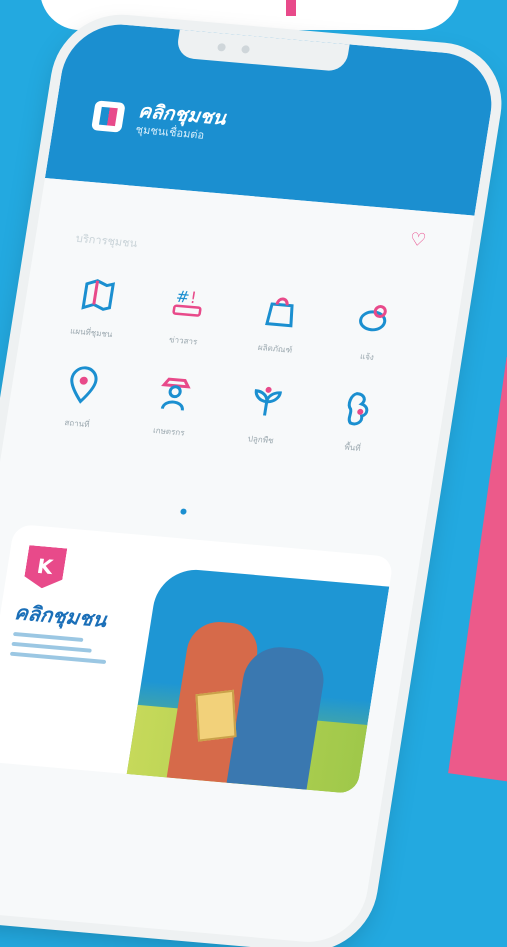 The width and height of the screenshot is (507, 947). Describe the element at coordinates (83, 385) in the screenshot. I see `location-pin-icon` at that location.